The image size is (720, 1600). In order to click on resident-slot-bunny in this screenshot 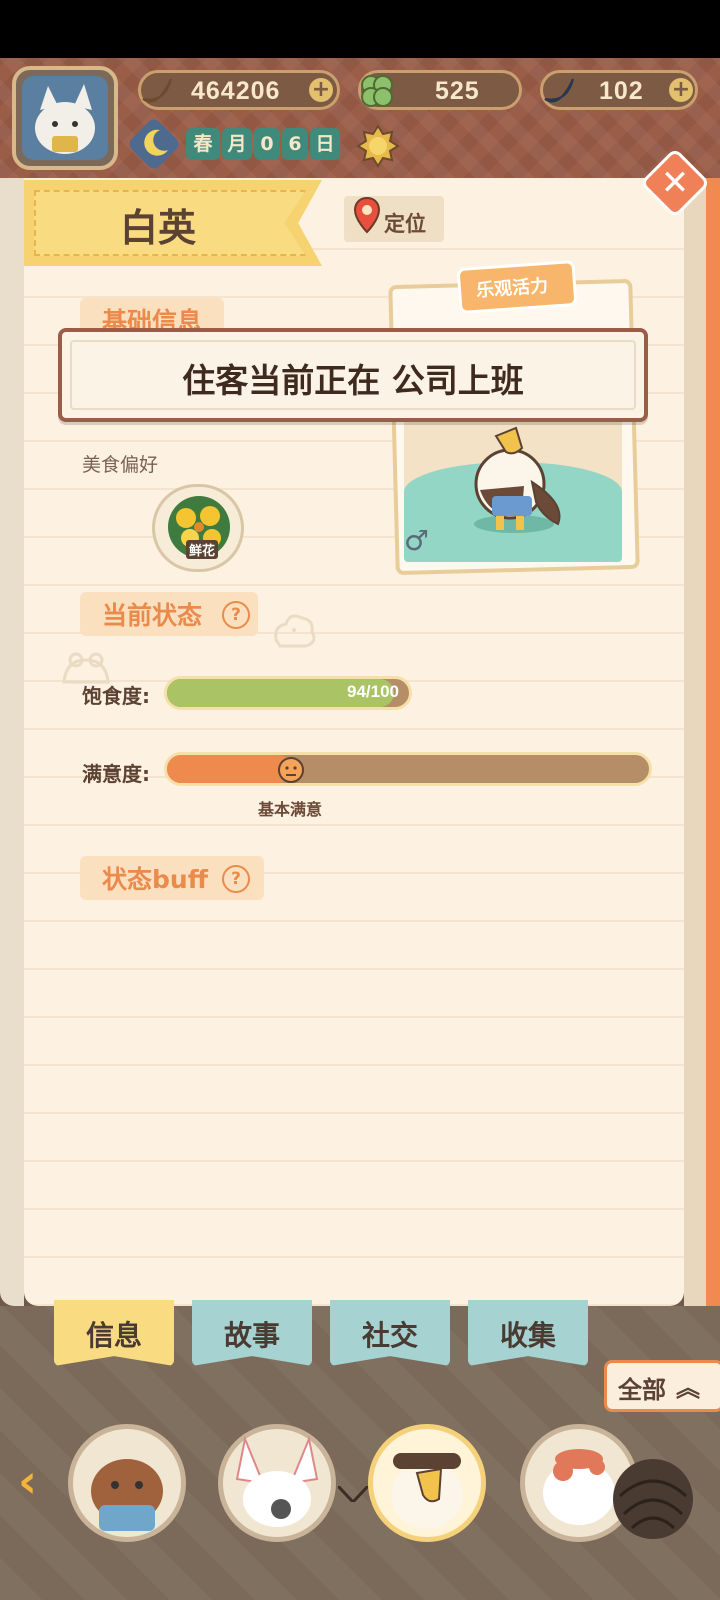, I will do `click(277, 1483)`.